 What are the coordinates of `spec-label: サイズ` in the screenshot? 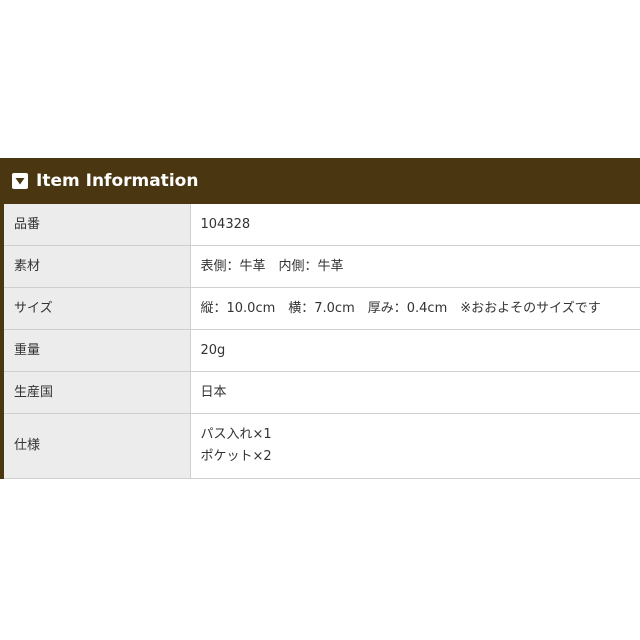 It's located at (97, 308).